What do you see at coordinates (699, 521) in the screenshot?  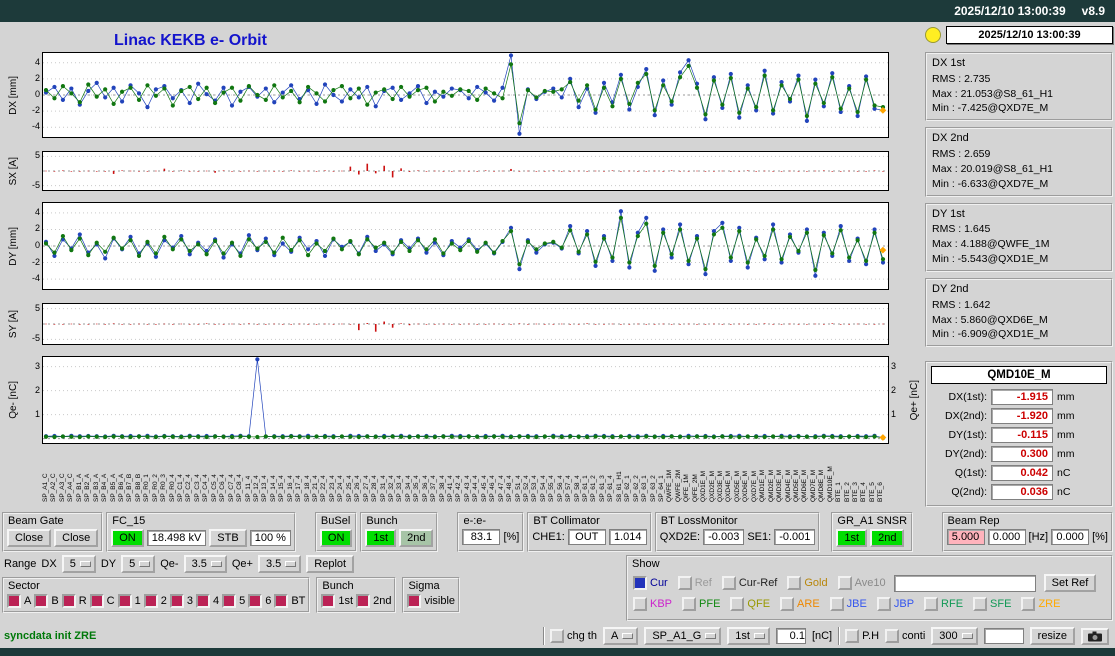 I see `group-title: BT LossMonitor` at bounding box center [699, 521].